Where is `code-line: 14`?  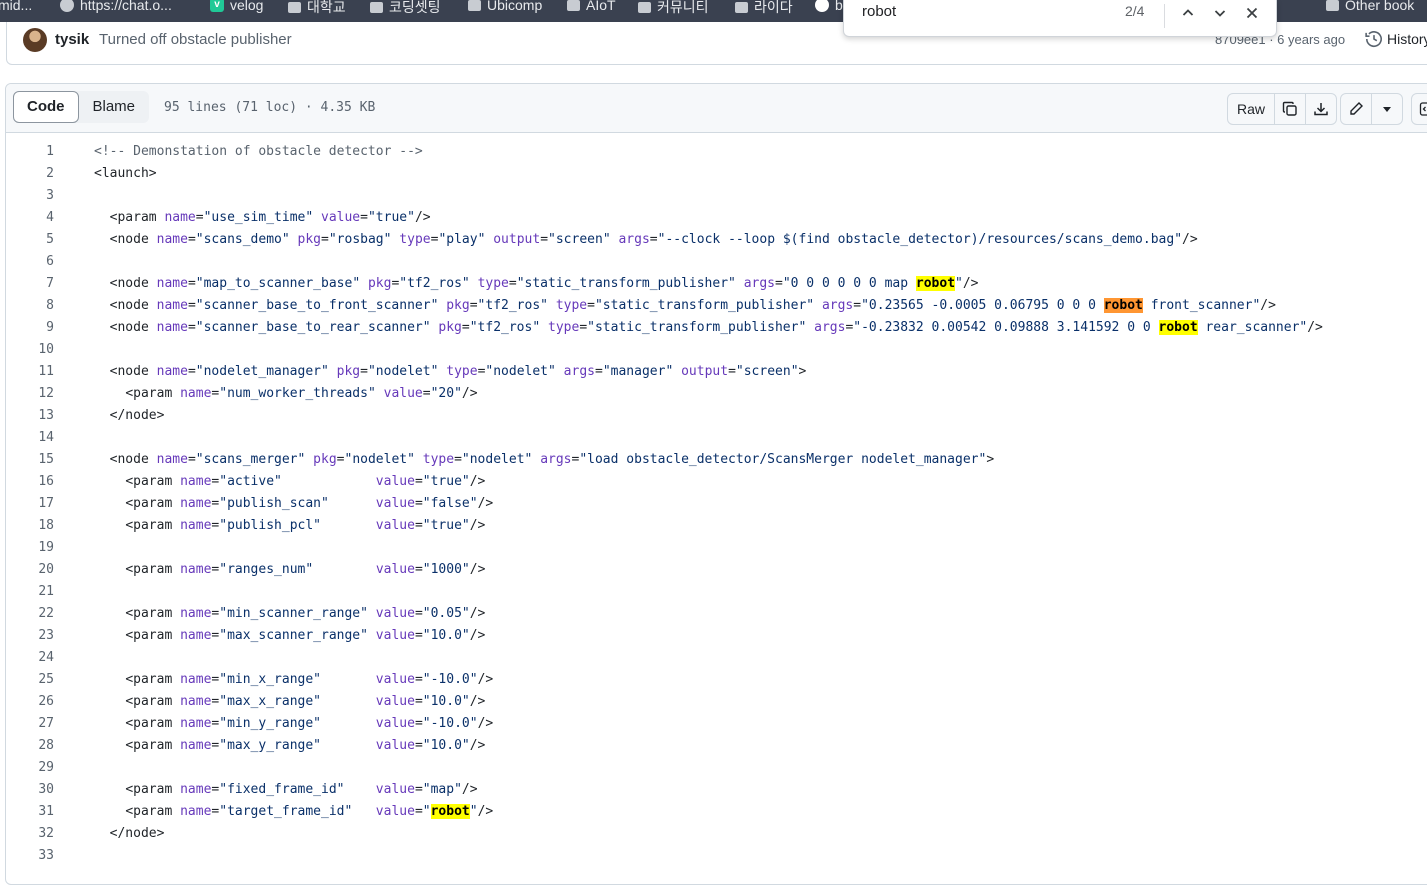 code-line: 14 is located at coordinates (716, 438).